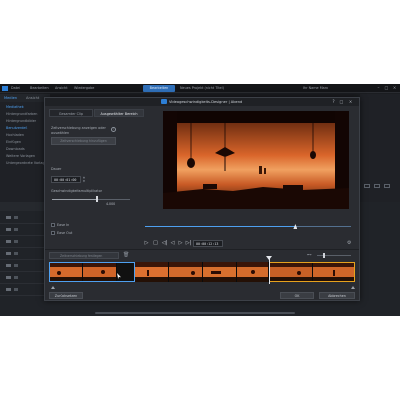 The width and height of the screenshot is (400, 400). What do you see at coordinates (84, 88) in the screenshot?
I see `menu-wiedergabe: Wiedergabe` at bounding box center [84, 88].